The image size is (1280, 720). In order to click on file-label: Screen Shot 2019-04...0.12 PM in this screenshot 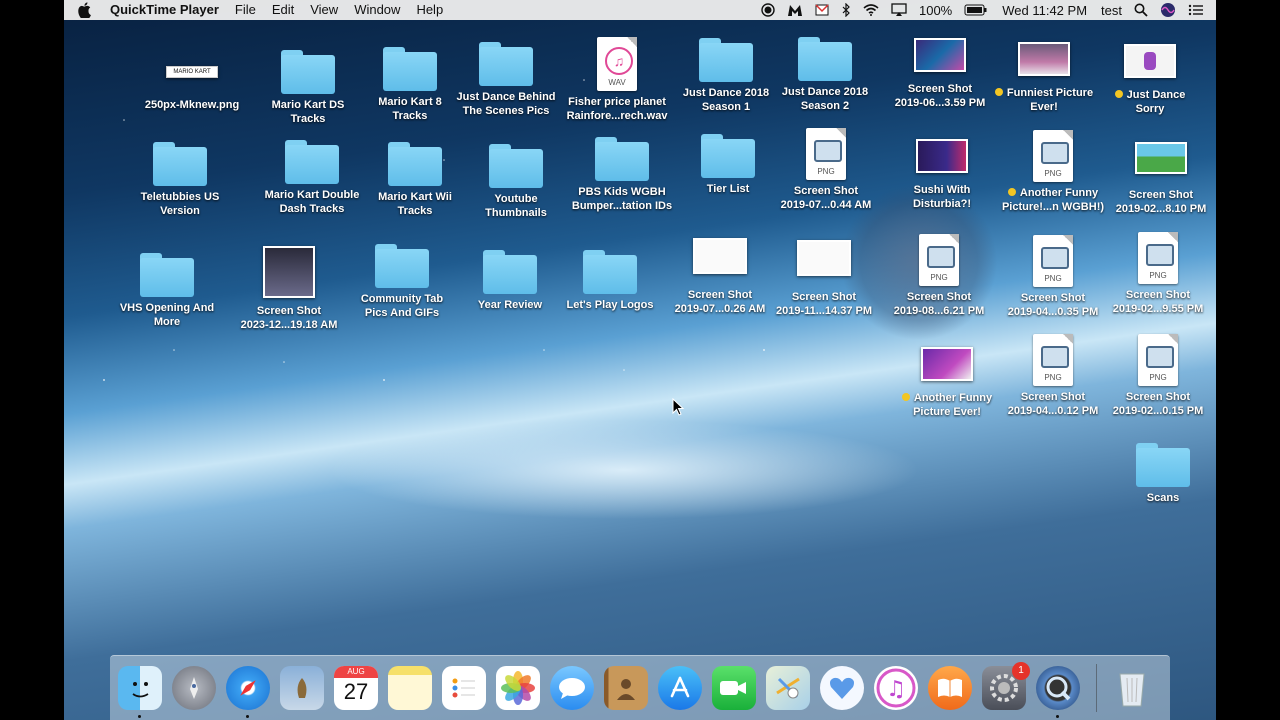, I will do `click(1053, 404)`.